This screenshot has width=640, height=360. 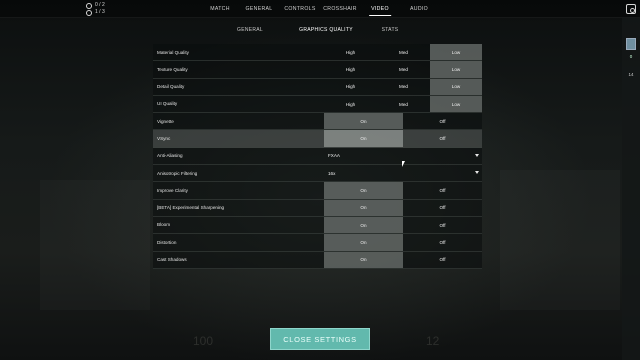 I want to click on setting-label: Vignette, so click(x=165, y=121).